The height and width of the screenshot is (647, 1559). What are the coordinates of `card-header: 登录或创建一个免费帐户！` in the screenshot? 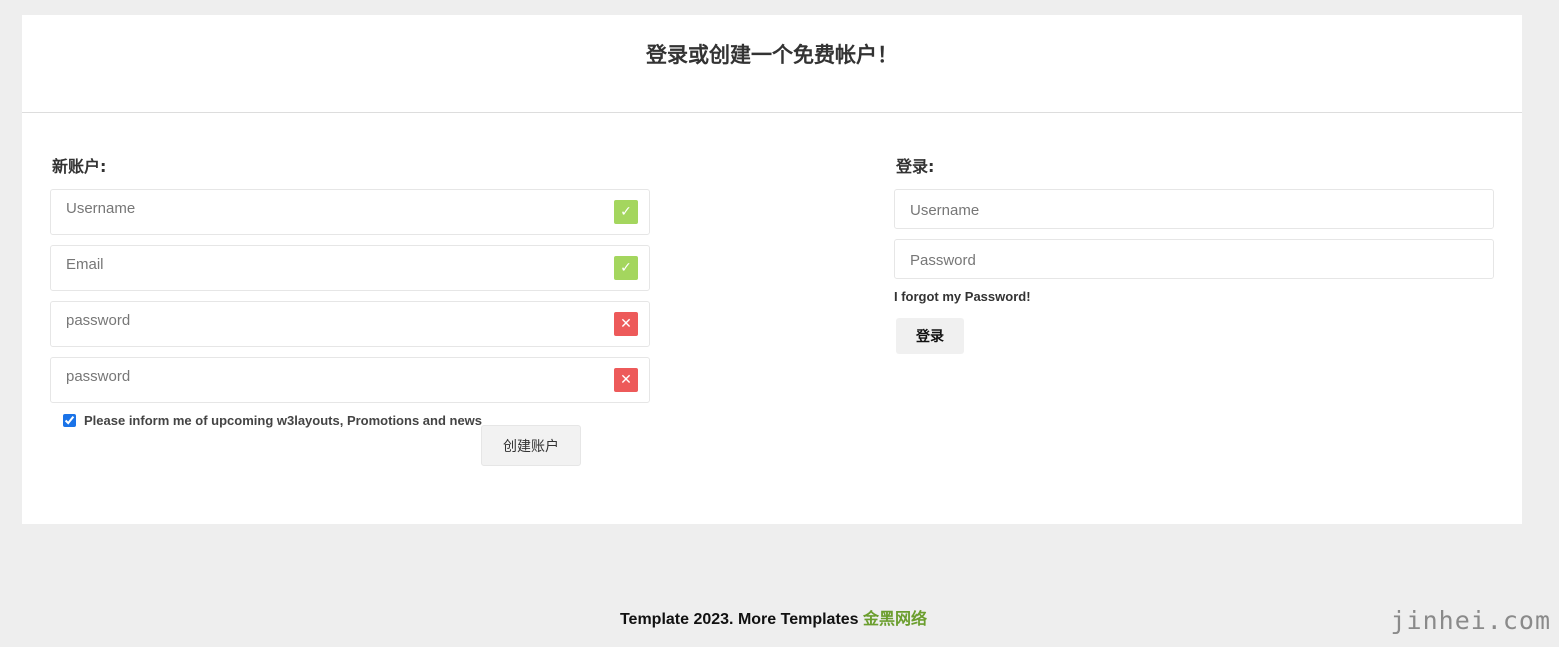 It's located at (772, 64).